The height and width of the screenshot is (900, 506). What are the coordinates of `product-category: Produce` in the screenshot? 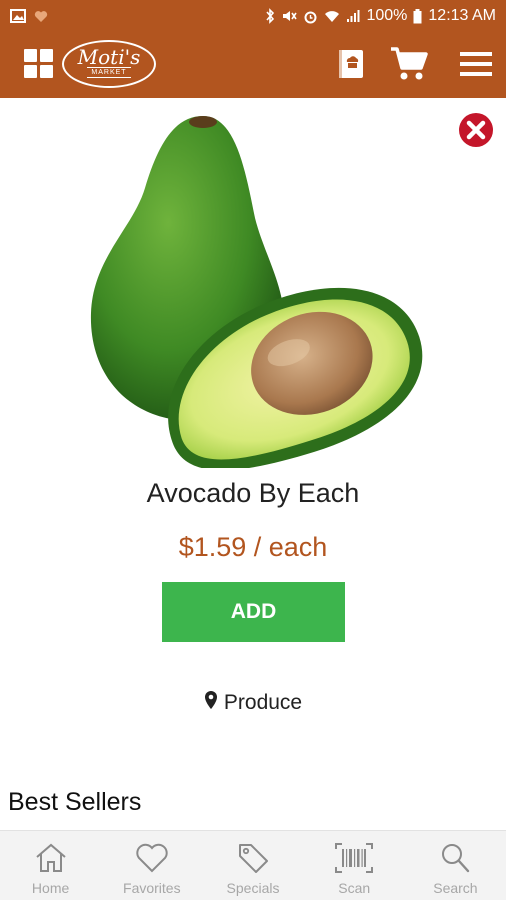 It's located at (253, 703).